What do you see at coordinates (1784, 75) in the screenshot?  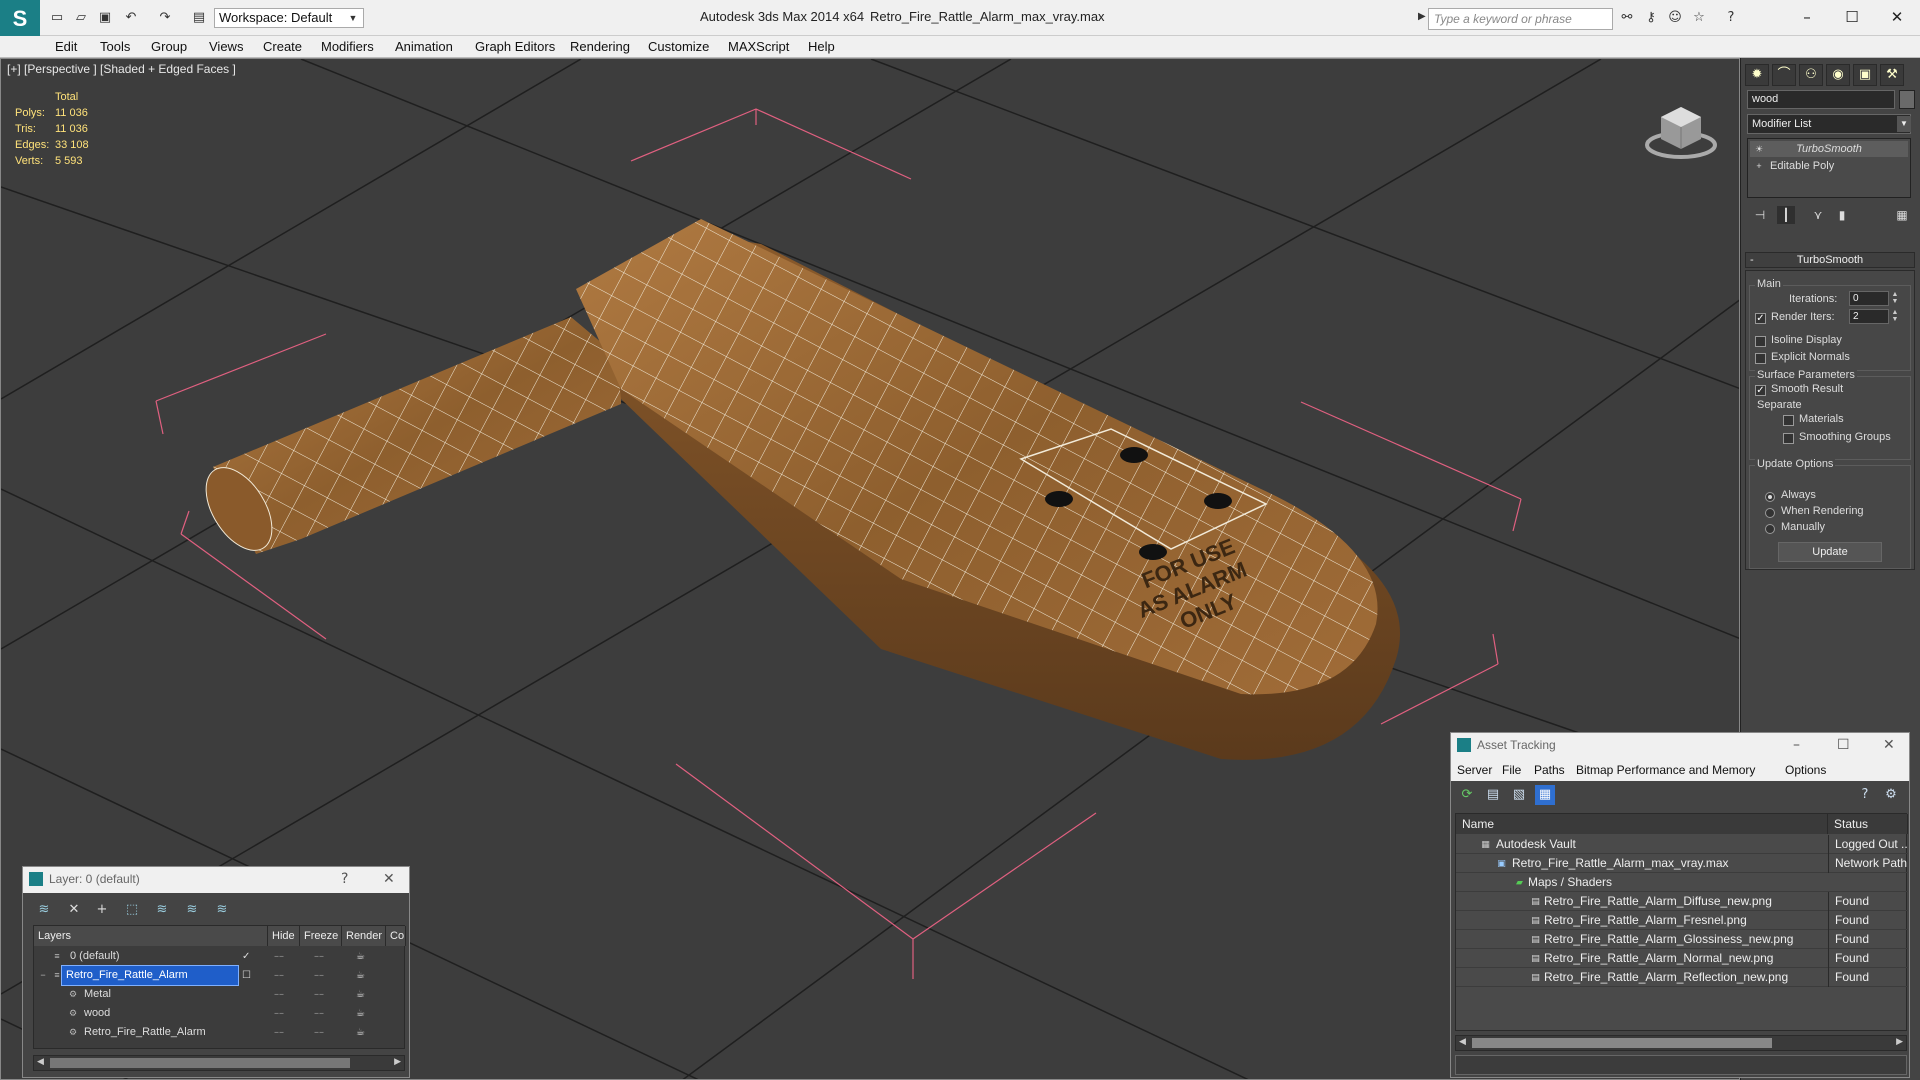 I see `modify-tab-curve-icon: ⌒` at bounding box center [1784, 75].